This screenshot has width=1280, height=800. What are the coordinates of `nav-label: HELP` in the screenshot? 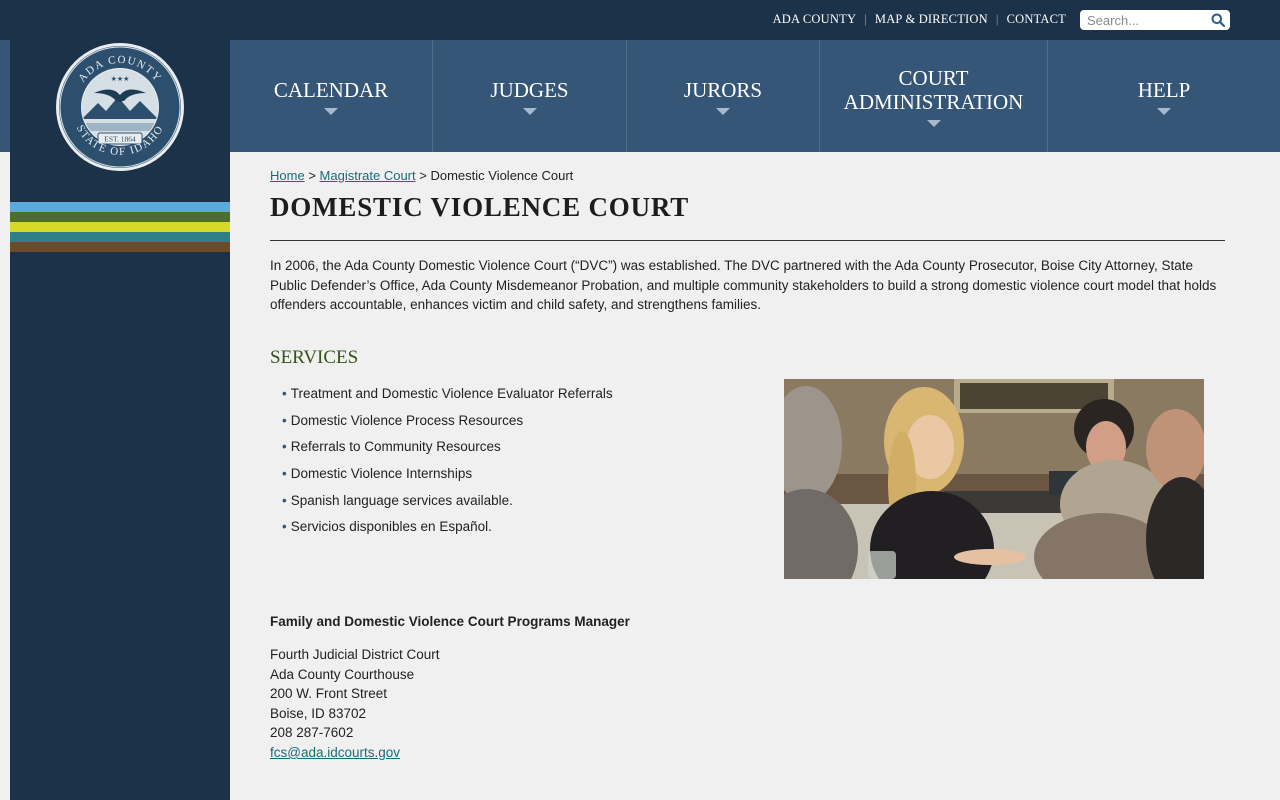 It's located at (1164, 89).